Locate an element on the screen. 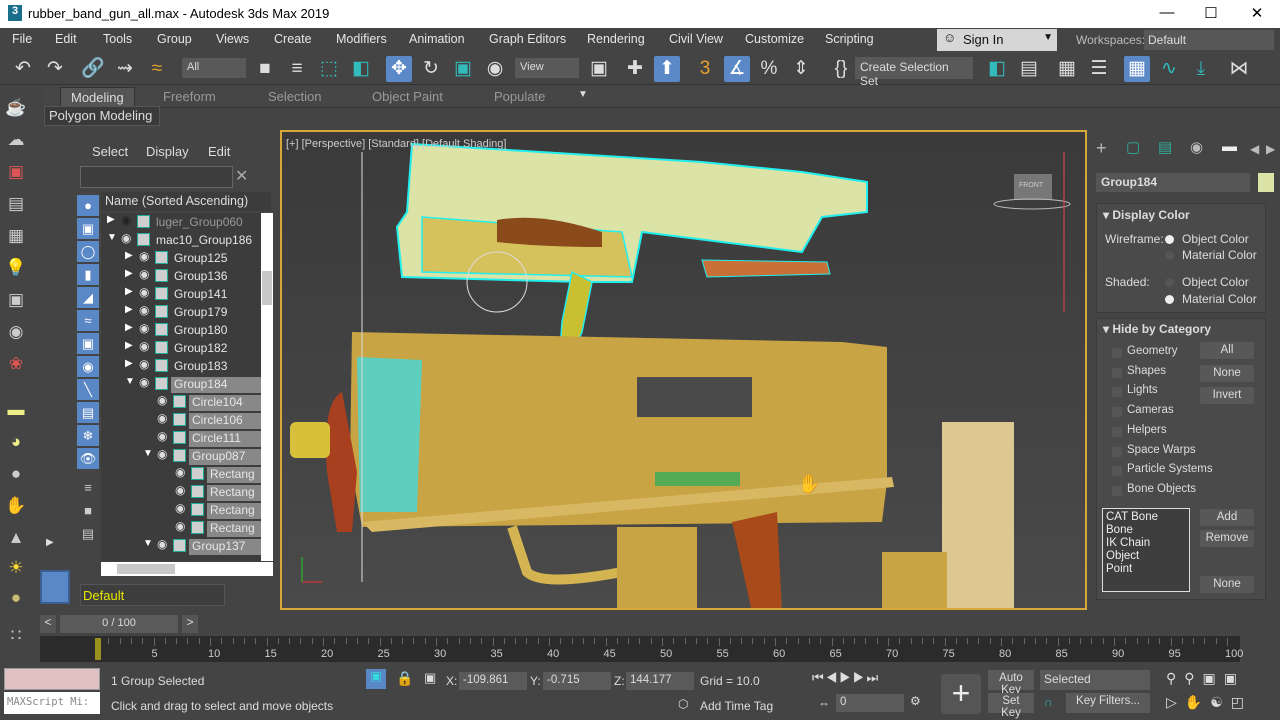 The height and width of the screenshot is (720, 1280). spinner-snap-icon: ⇕ is located at coordinates (801, 69).